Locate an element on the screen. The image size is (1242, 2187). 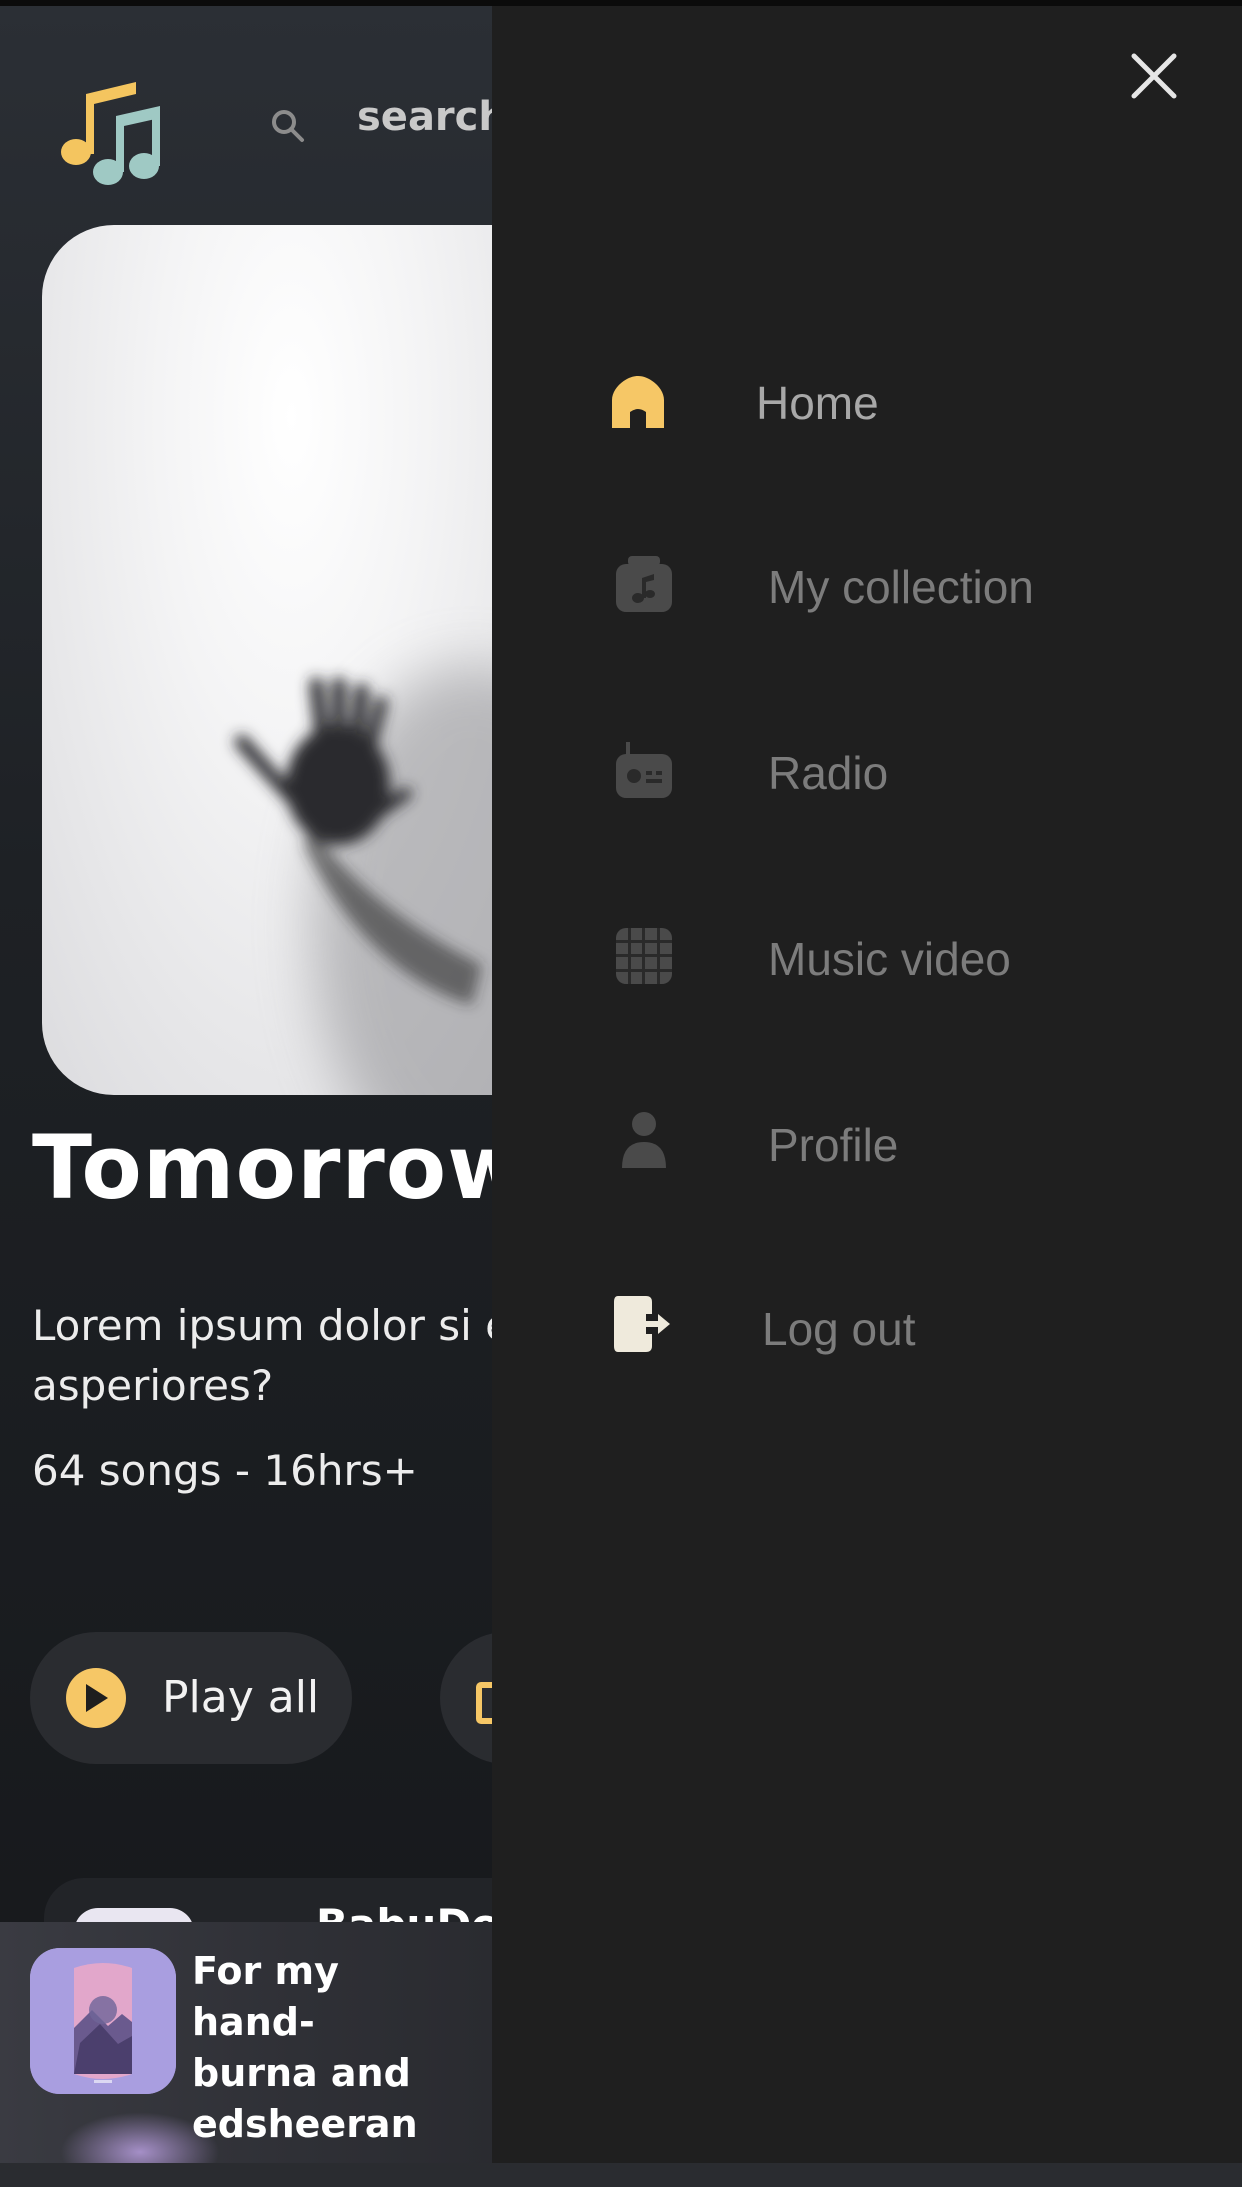
profile-icon is located at coordinates (644, 1140).